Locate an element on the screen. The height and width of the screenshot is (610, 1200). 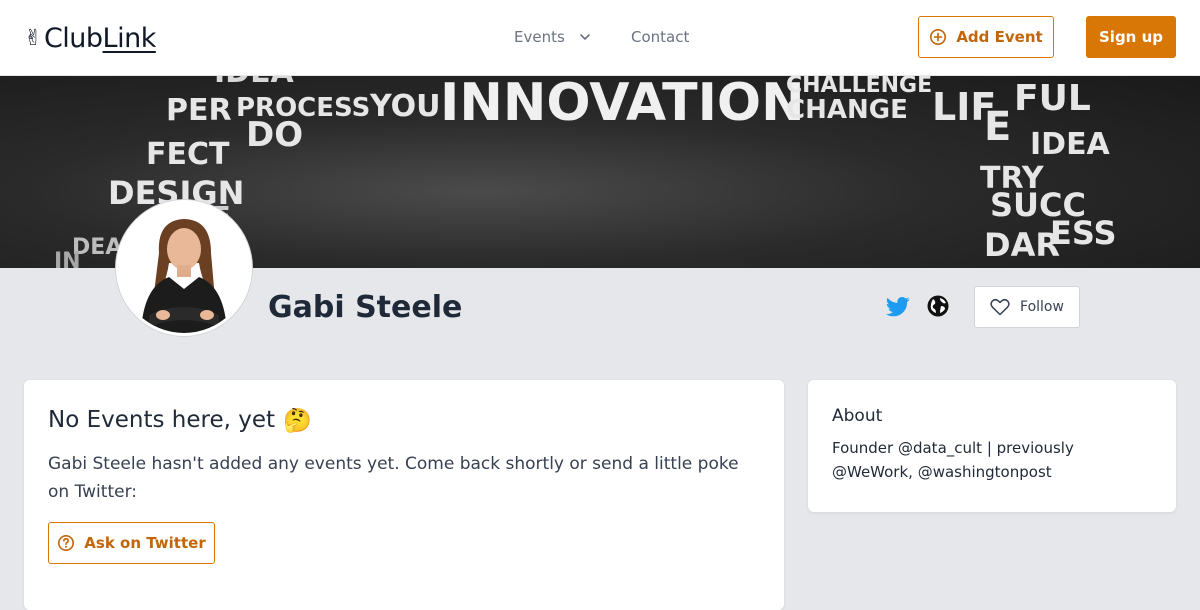
chevron-down-icon is located at coordinates (584, 37).